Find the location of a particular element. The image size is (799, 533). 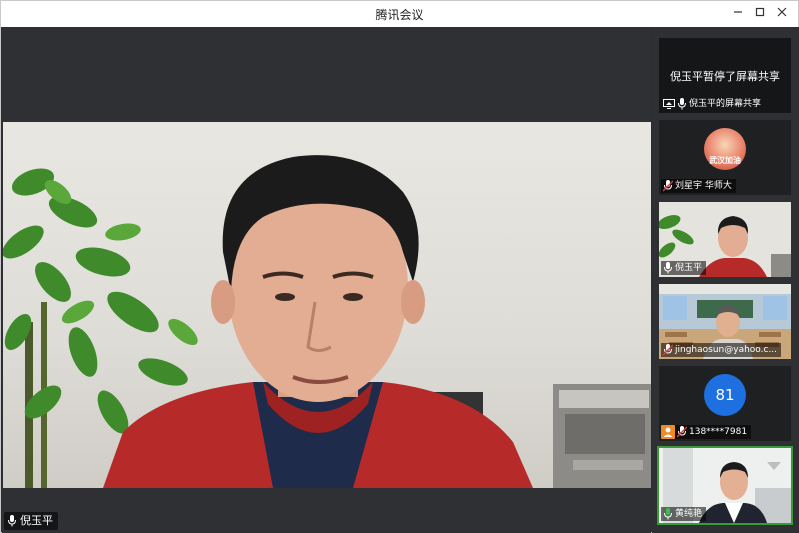

tile-label-text: 倪玉平 is located at coordinates (689, 268).